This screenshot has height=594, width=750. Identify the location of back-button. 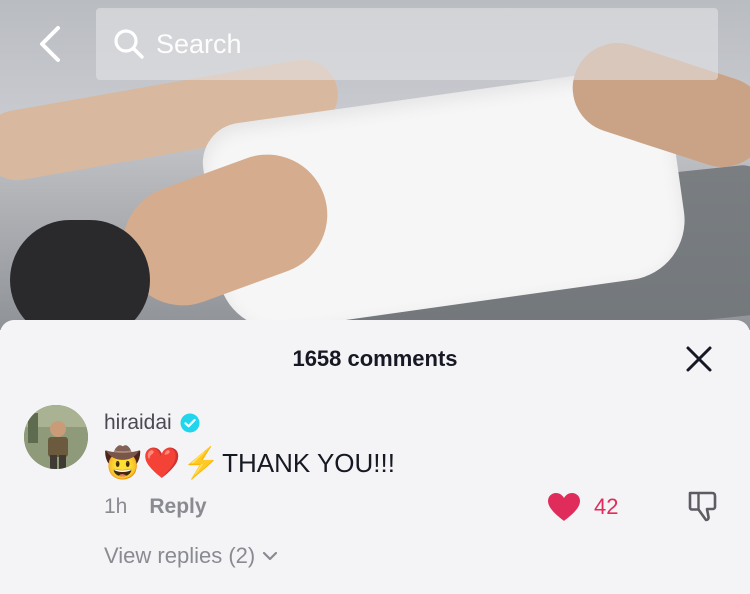
(50, 44).